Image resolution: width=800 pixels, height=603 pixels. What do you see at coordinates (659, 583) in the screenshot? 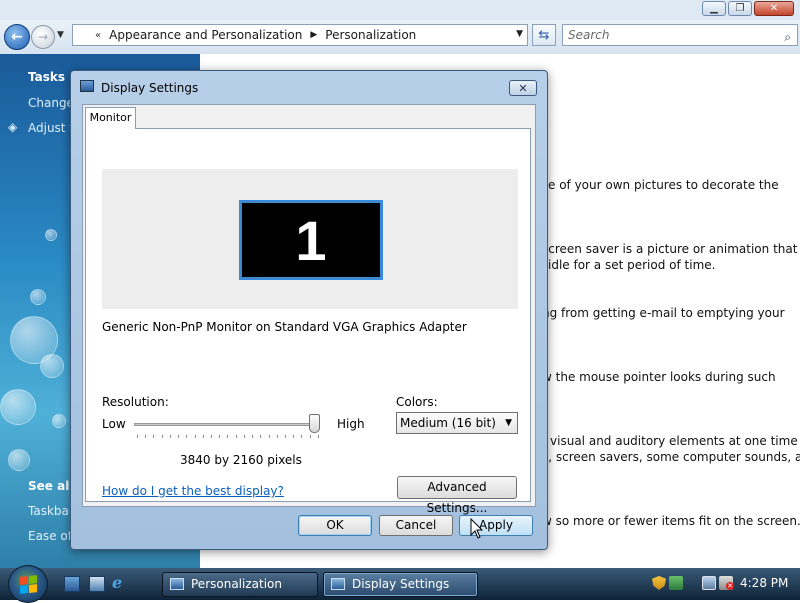
I see `security-shield-icon` at bounding box center [659, 583].